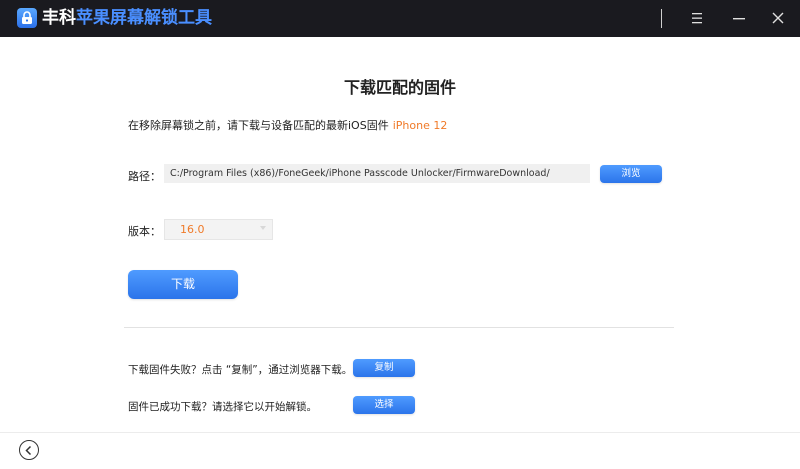 The image size is (800, 469). I want to click on title-bar: 丰科苹果屏幕解锁工具, so click(400, 18).